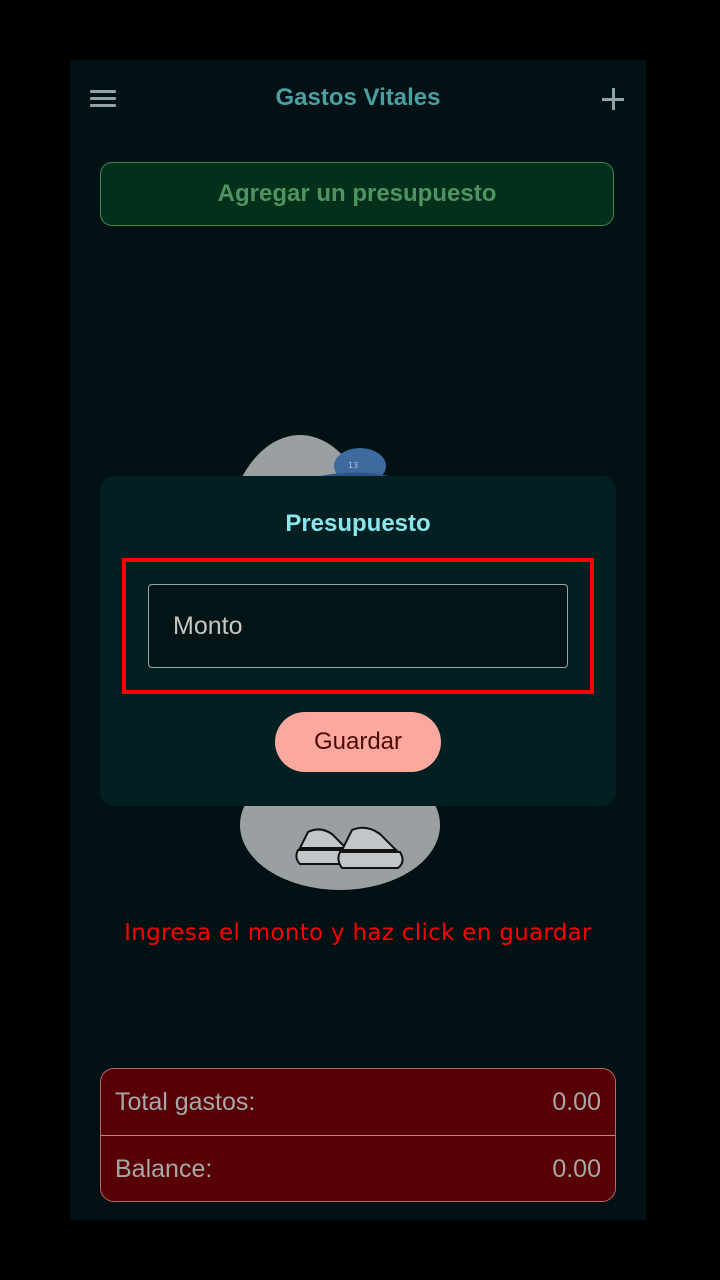  I want to click on total-expenses-row: Total gastos: 0.00, so click(358, 1102).